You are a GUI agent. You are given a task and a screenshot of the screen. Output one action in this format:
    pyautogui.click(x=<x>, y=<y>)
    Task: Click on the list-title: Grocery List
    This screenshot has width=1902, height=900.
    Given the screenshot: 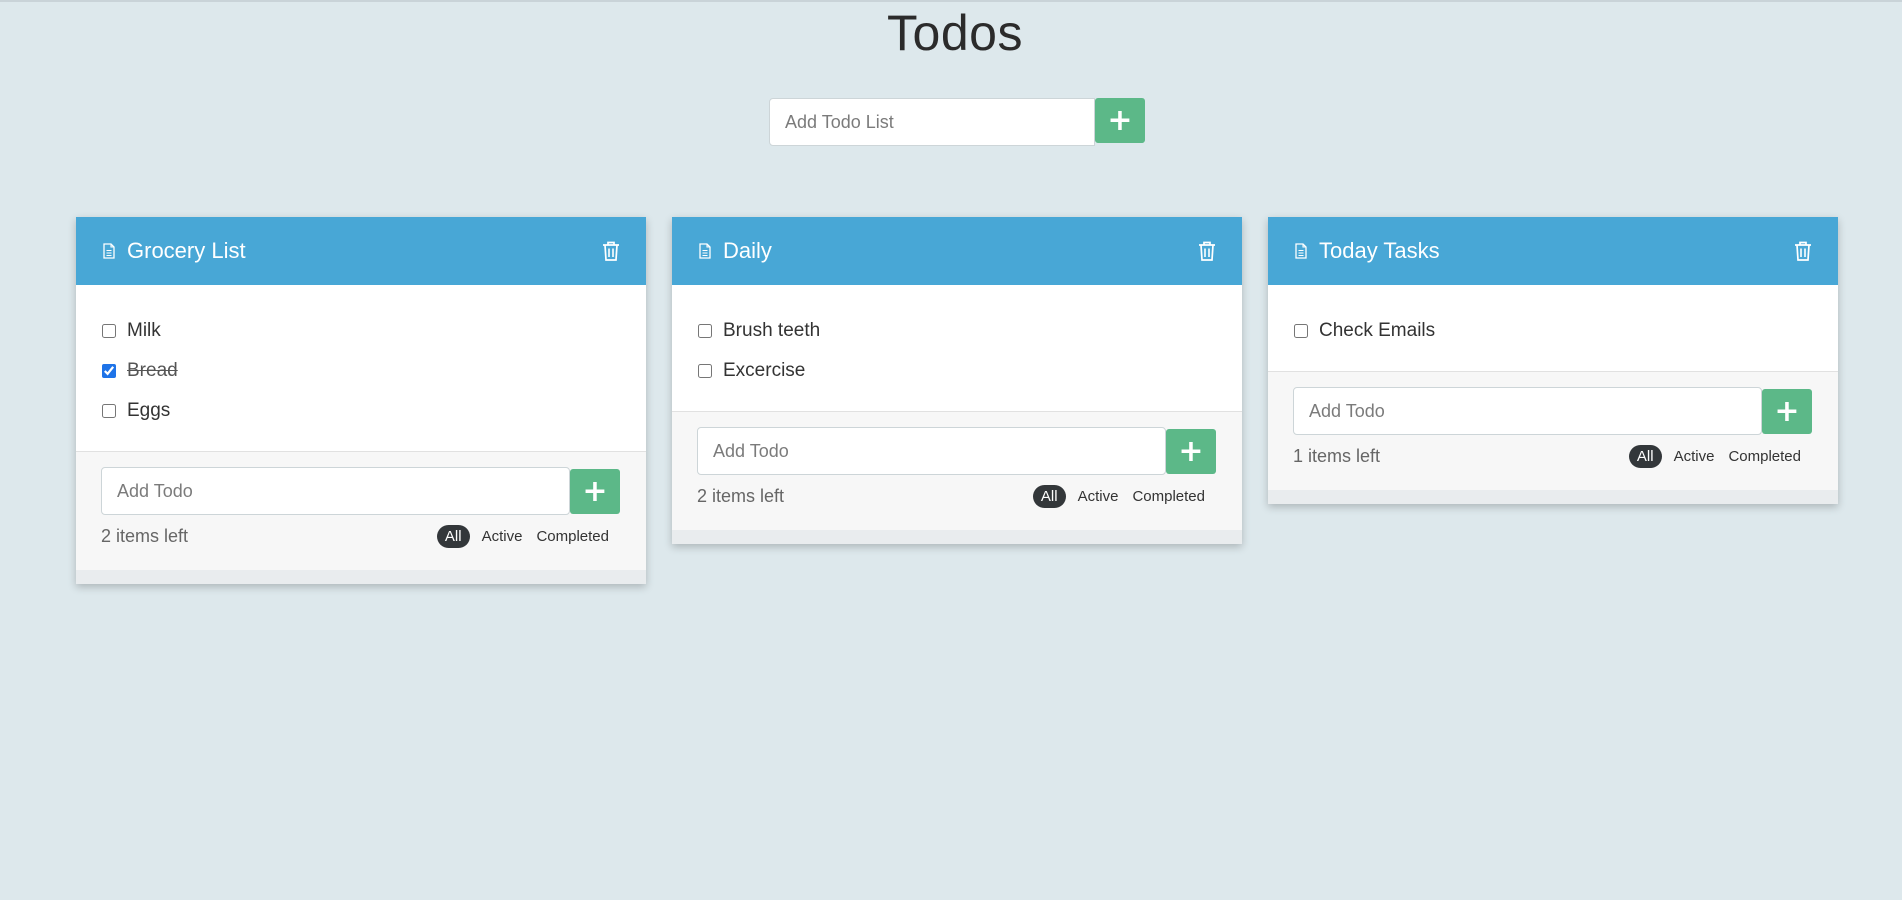 What is the action you would take?
    pyautogui.click(x=186, y=250)
    